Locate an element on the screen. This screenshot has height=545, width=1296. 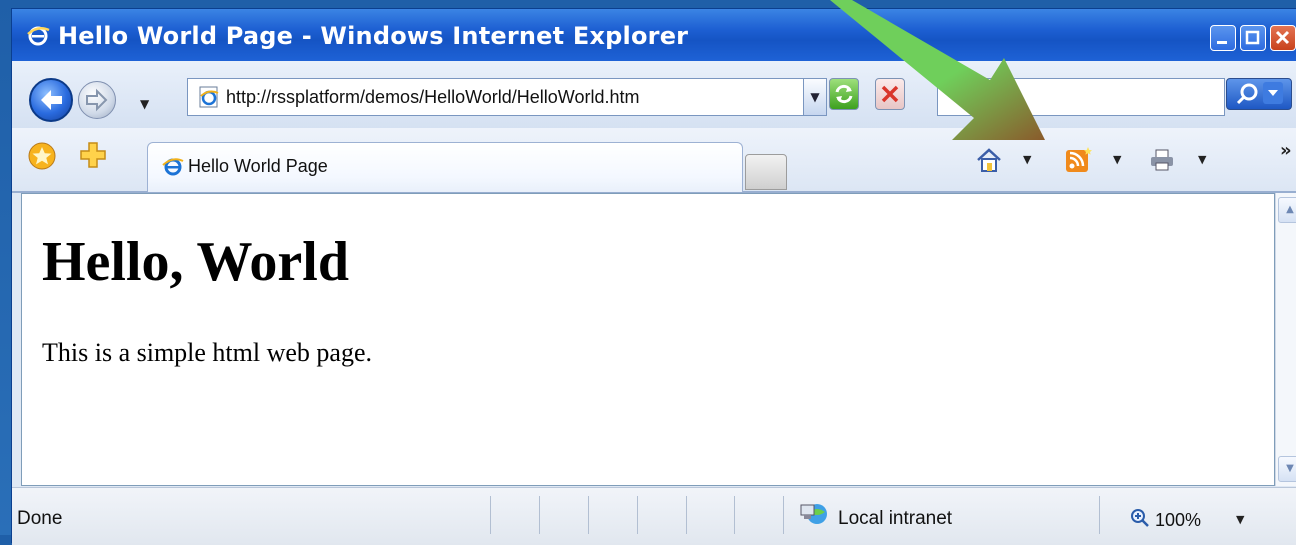
search-icon is located at coordinates (1259, 93).